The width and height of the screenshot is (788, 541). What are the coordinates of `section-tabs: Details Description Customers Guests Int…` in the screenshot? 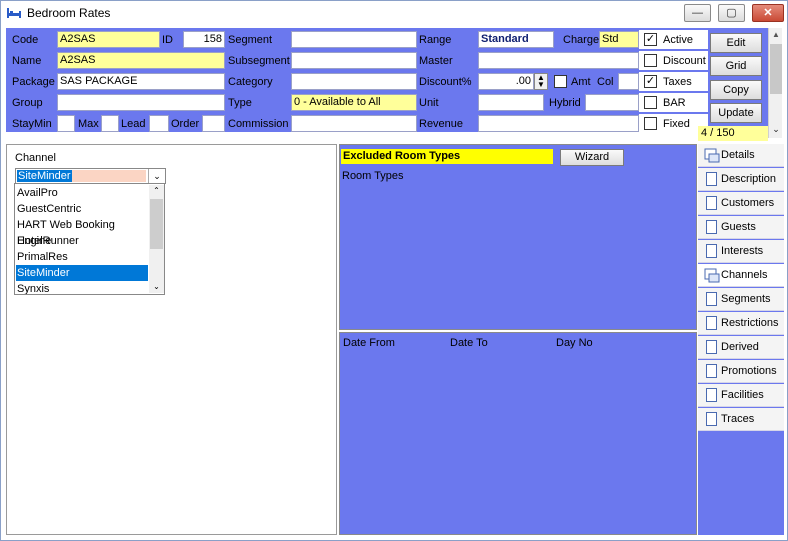 It's located at (741, 339).